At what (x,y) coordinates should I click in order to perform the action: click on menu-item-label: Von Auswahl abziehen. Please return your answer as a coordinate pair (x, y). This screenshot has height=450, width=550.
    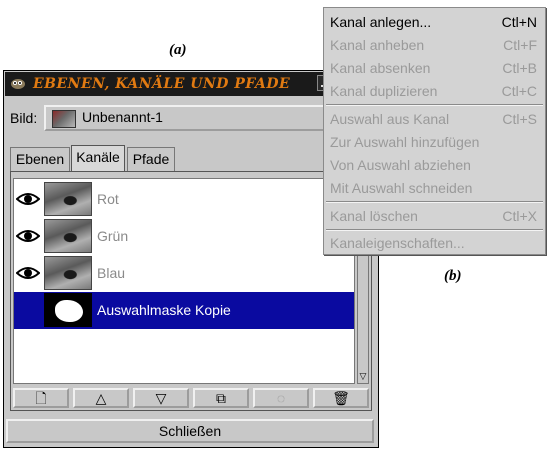
    Looking at the image, I should click on (400, 165).